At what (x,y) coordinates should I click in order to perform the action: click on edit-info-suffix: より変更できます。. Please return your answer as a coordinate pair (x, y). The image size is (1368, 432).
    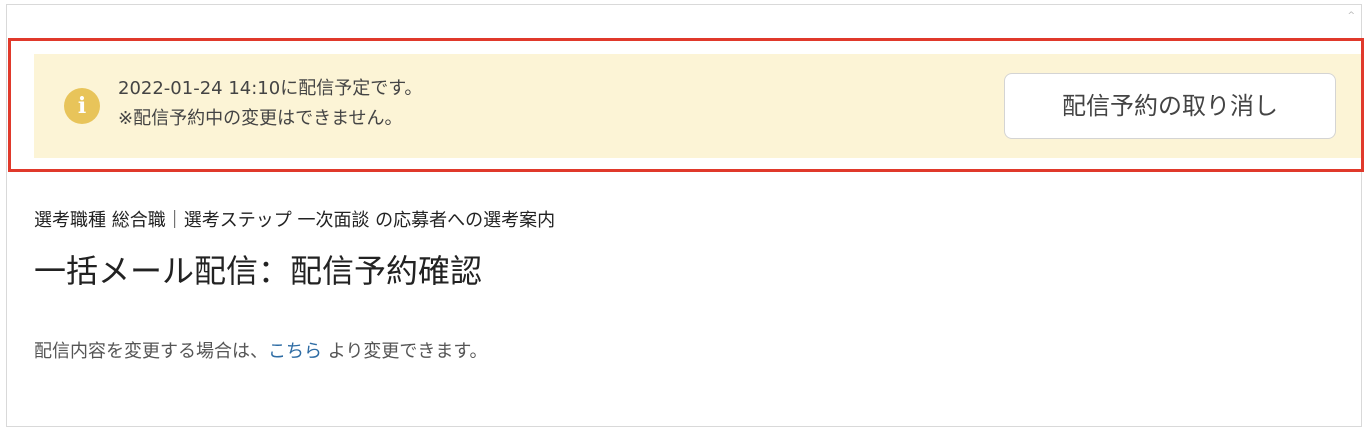
    Looking at the image, I should click on (405, 351).